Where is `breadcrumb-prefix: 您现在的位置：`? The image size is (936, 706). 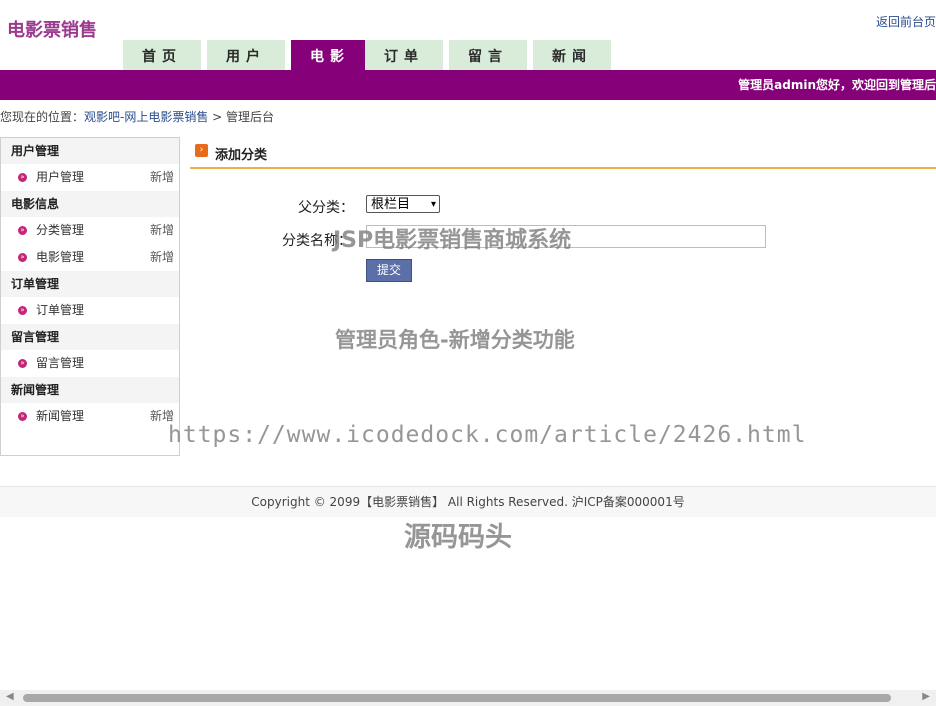 breadcrumb-prefix: 您现在的位置： is located at coordinates (42, 117).